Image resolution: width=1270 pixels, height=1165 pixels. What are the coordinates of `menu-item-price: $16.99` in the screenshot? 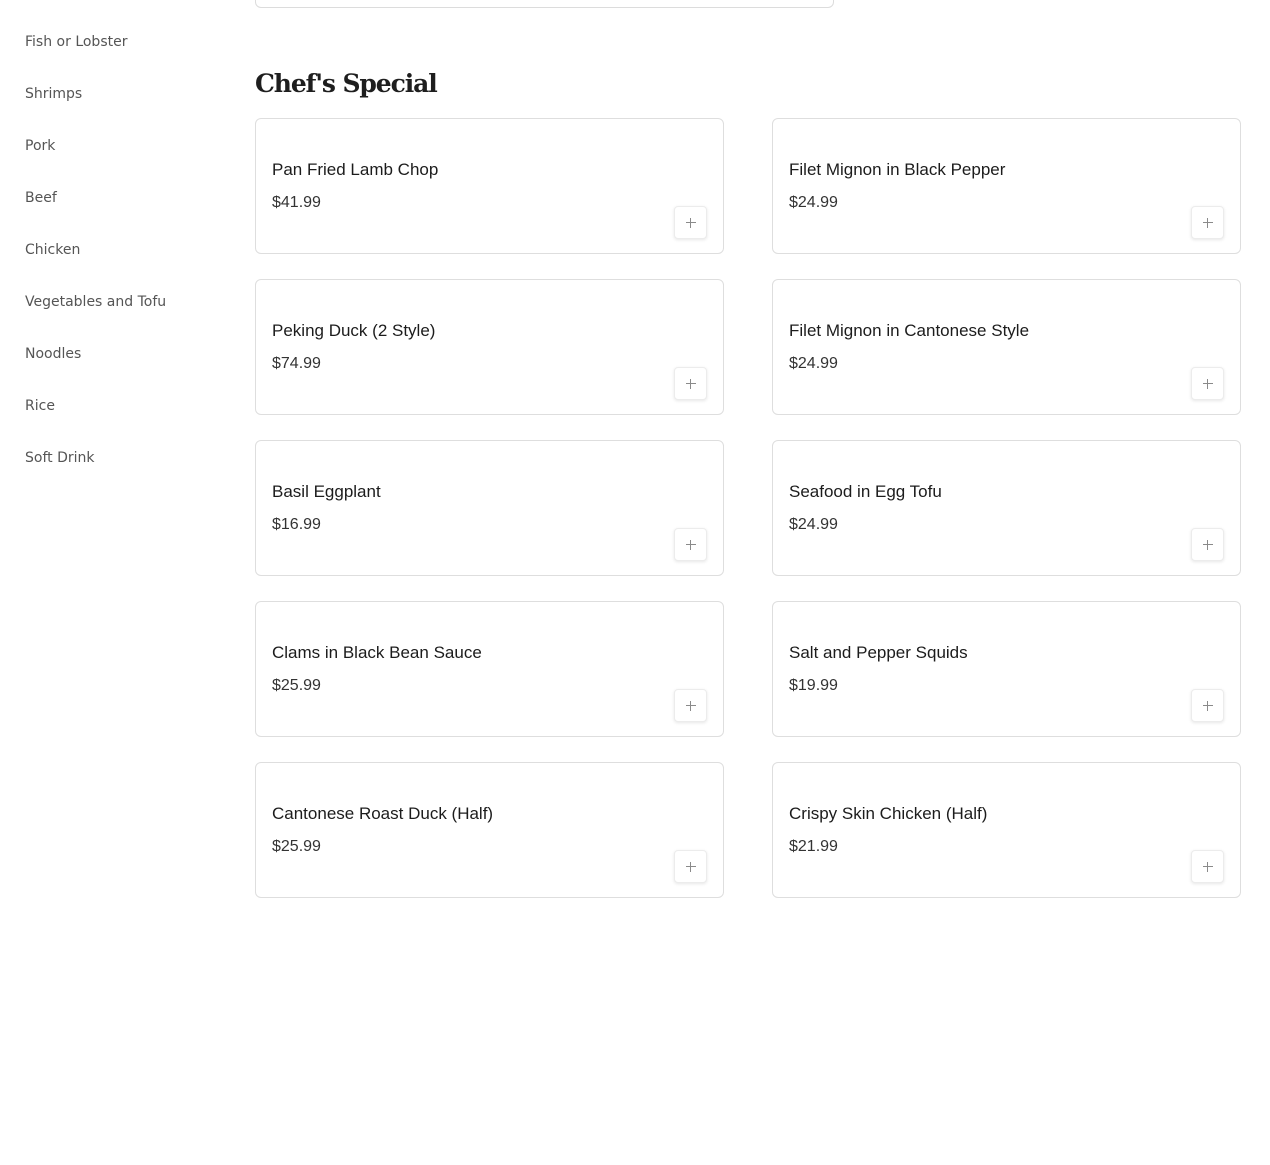 It's located at (296, 524).